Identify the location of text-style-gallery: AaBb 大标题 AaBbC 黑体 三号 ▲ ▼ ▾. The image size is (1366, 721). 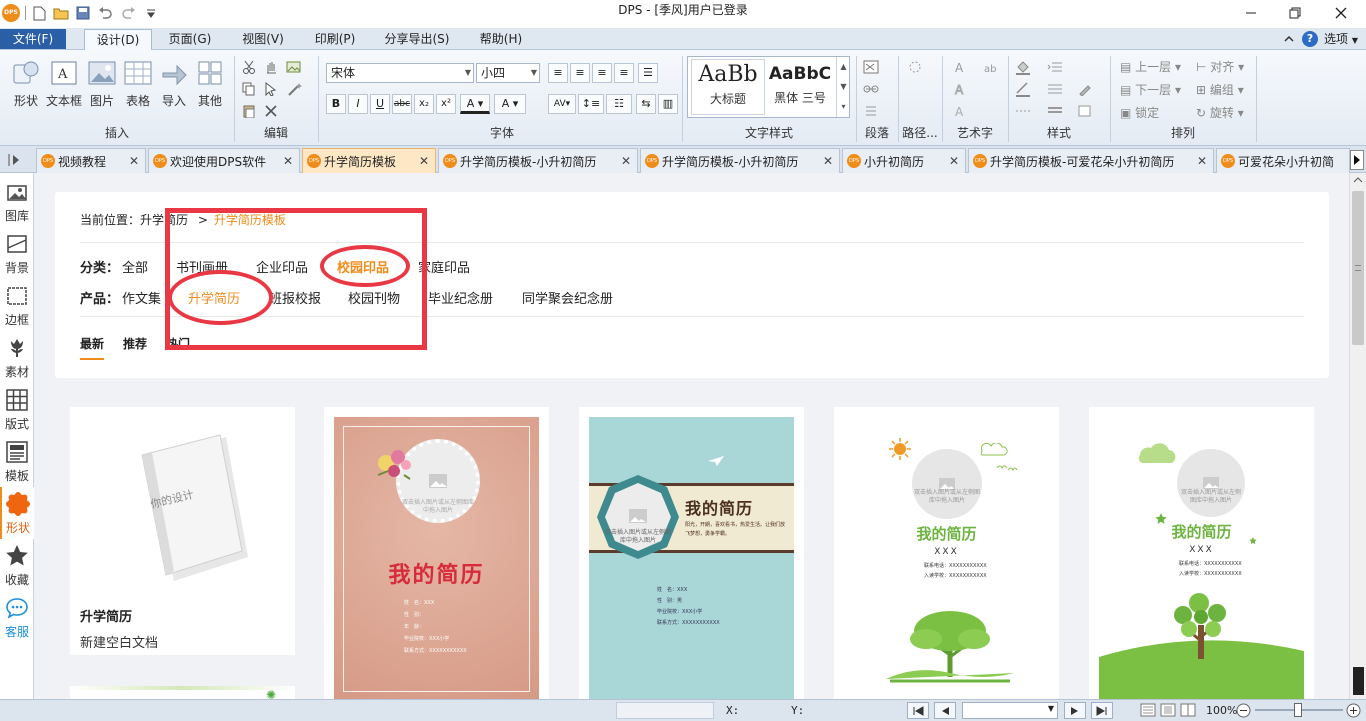
(768, 87).